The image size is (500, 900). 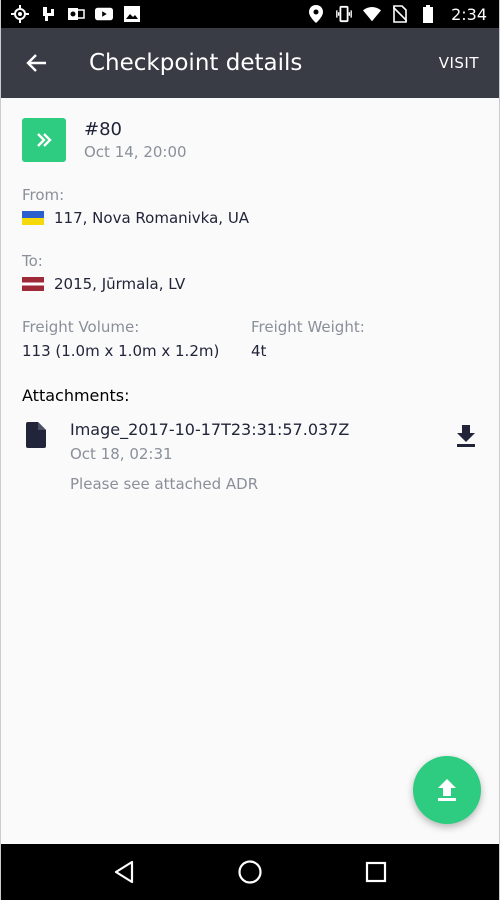 I want to click on from-value: 117, Nova Romanivka, UA, so click(x=152, y=218).